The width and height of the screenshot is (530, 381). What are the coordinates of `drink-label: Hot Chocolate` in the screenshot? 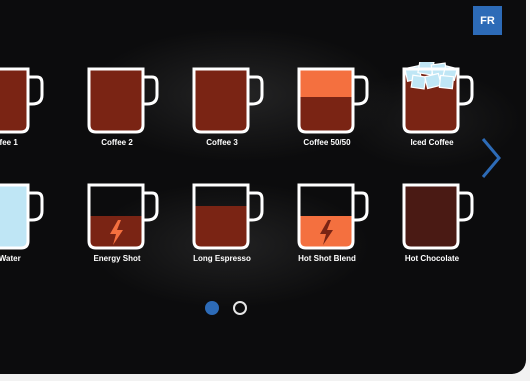 It's located at (432, 258).